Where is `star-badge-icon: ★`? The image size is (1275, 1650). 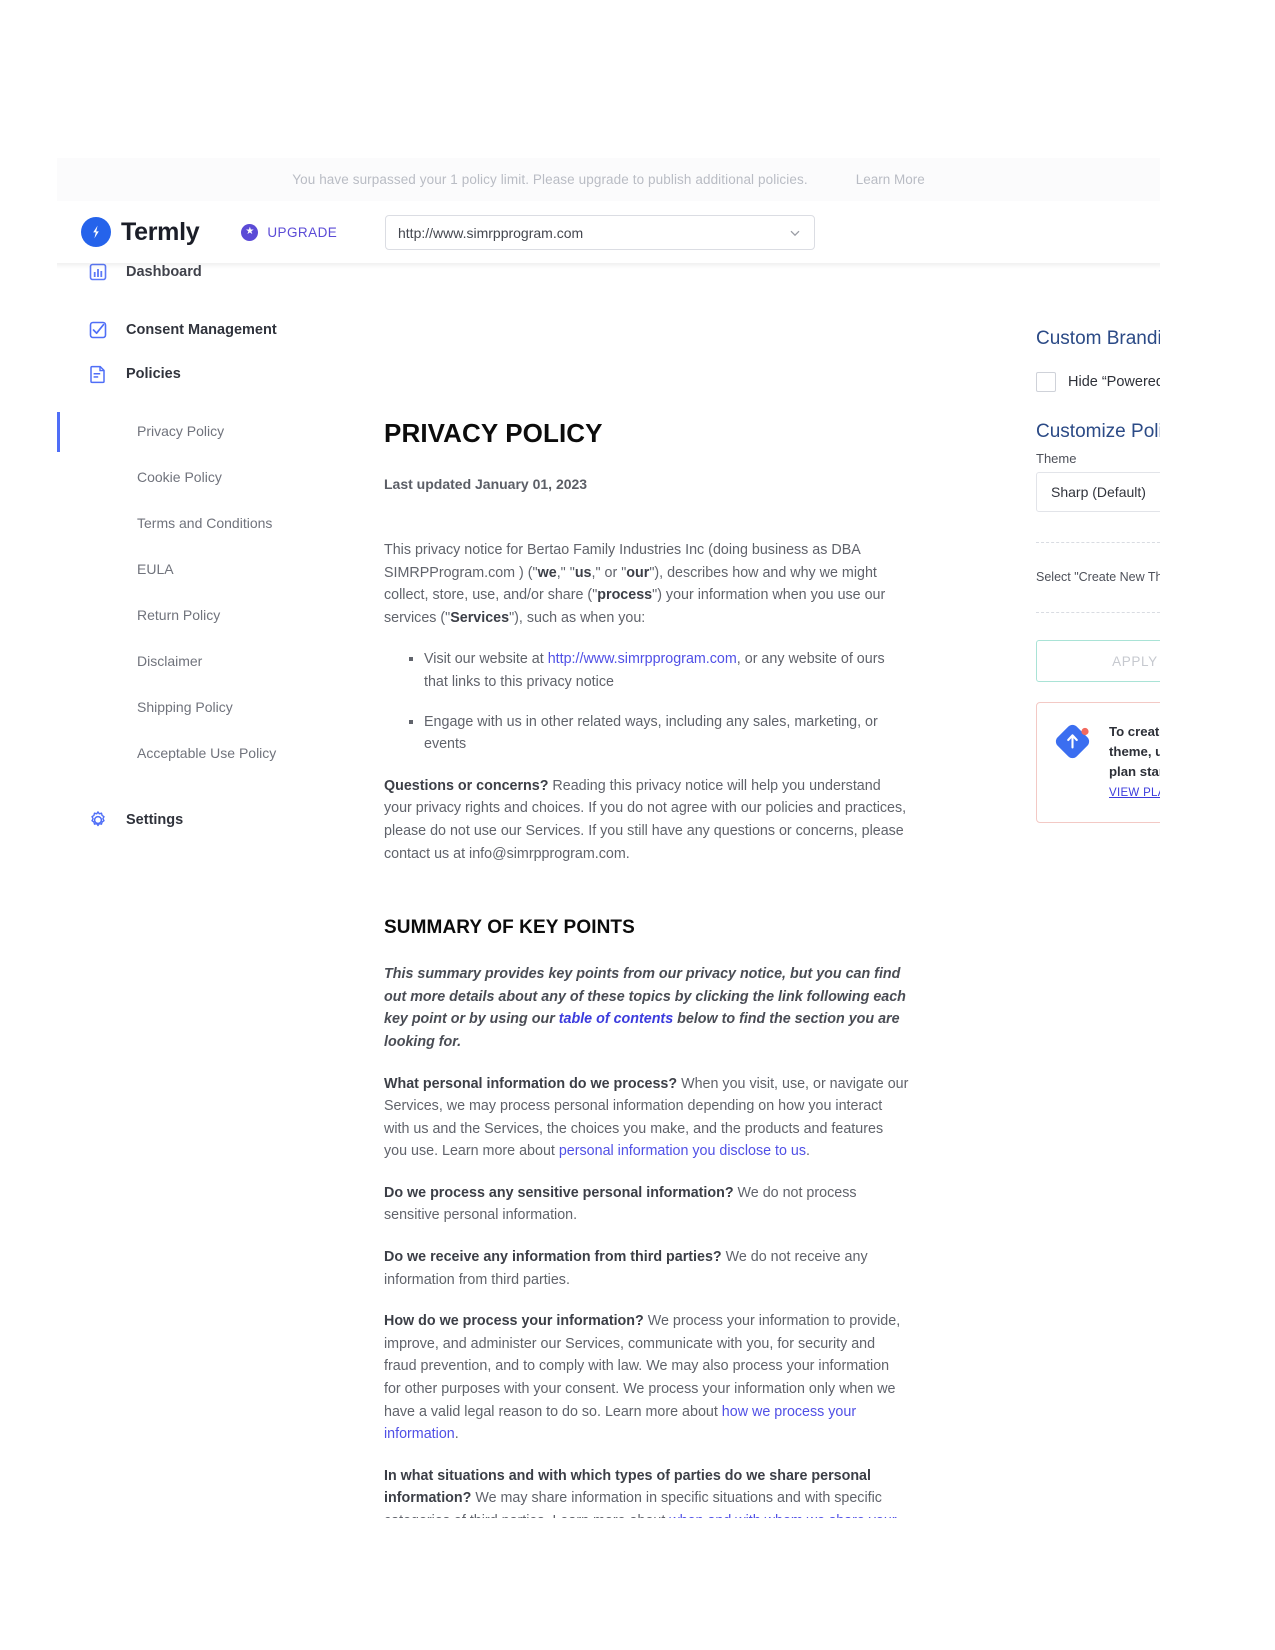 star-badge-icon: ★ is located at coordinates (250, 232).